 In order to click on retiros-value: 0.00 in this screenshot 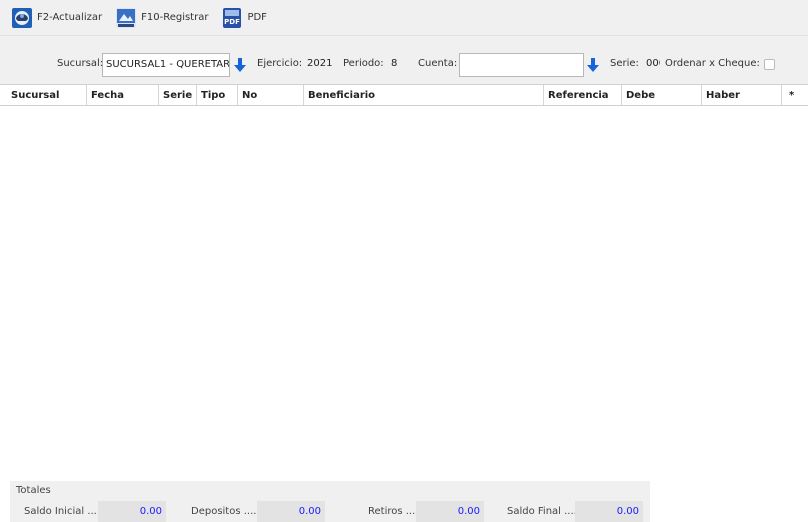, I will do `click(450, 511)`.